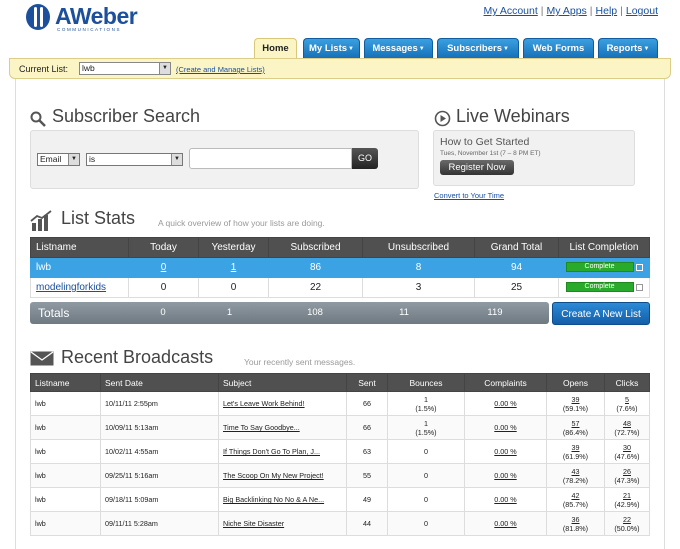 The height and width of the screenshot is (549, 680). Describe the element at coordinates (289, 313) in the screenshot. I see `totals-bar: Totals 0 1 108 11 119` at that location.